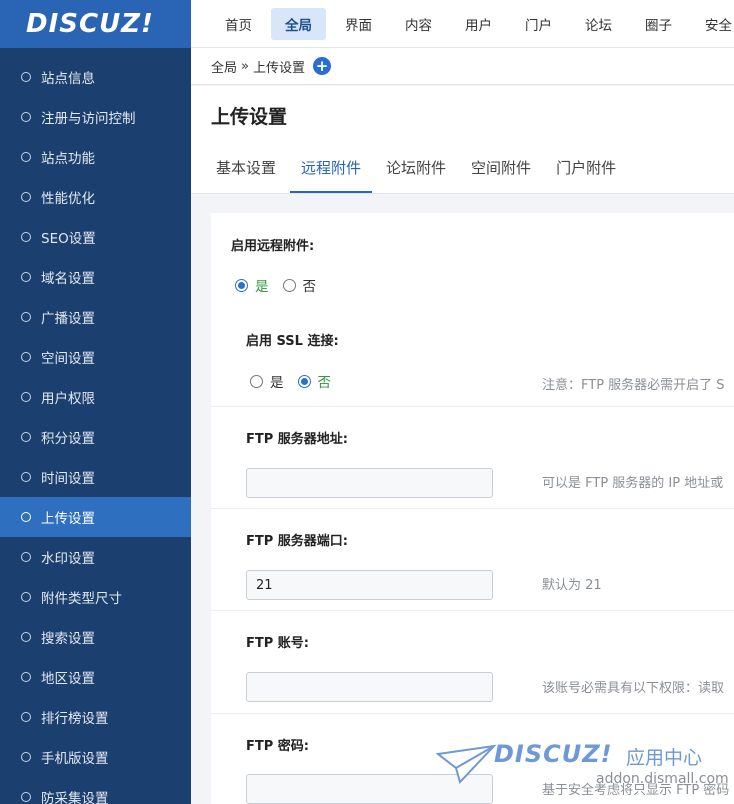  I want to click on sidebar-item-label: 地区设置, so click(68, 679).